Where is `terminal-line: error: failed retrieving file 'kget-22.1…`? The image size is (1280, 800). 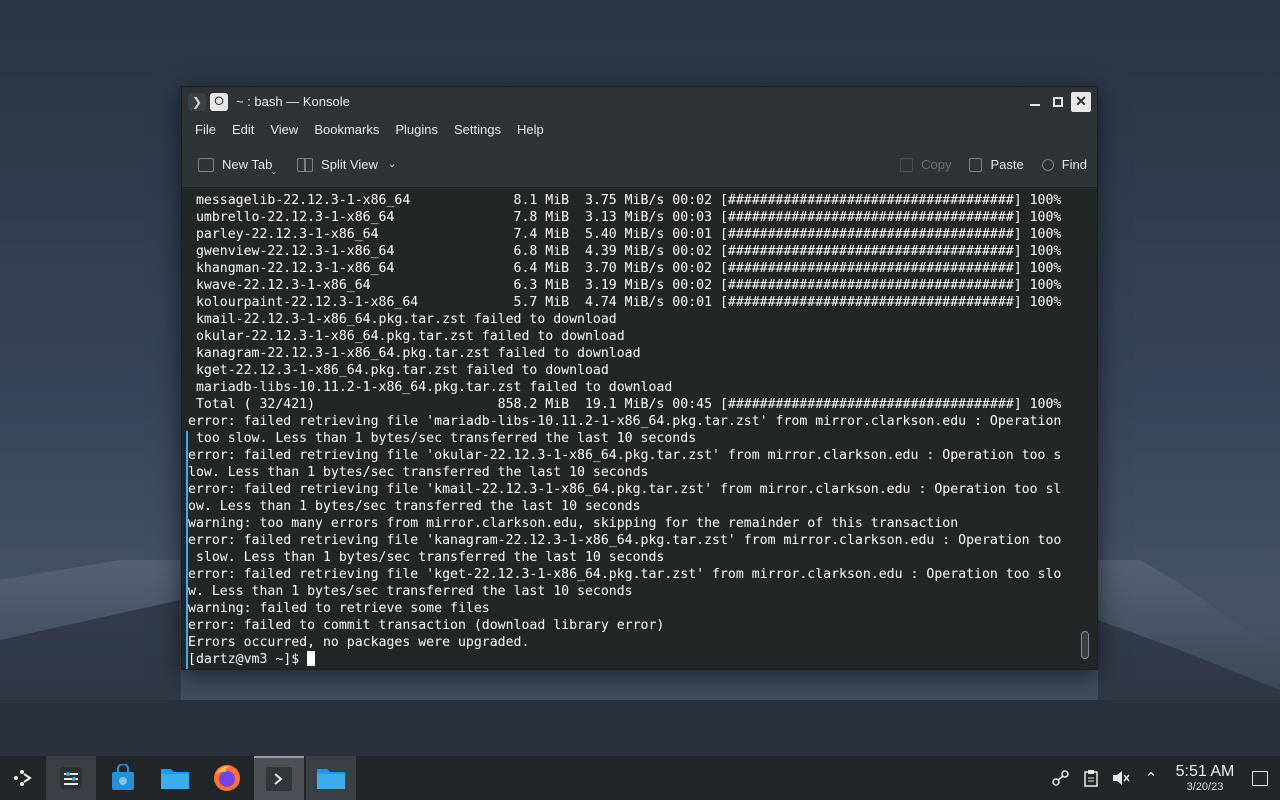 terminal-line: error: failed retrieving file 'kget-22.1… is located at coordinates (625, 574).